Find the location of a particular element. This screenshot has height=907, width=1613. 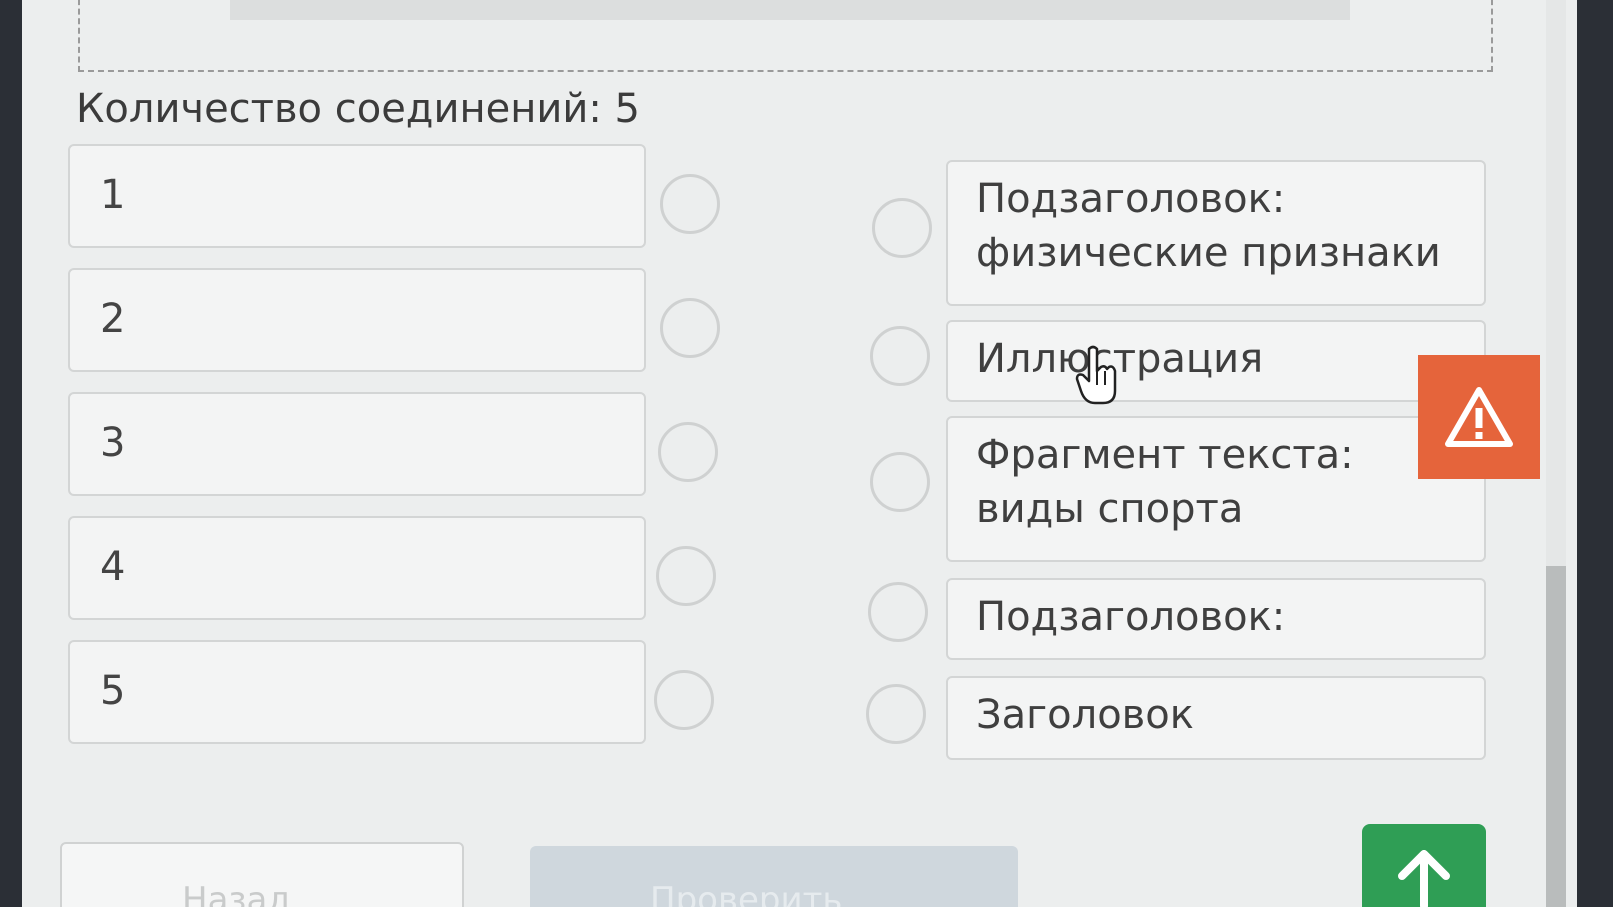

left-item-3: 3 is located at coordinates (357, 444).